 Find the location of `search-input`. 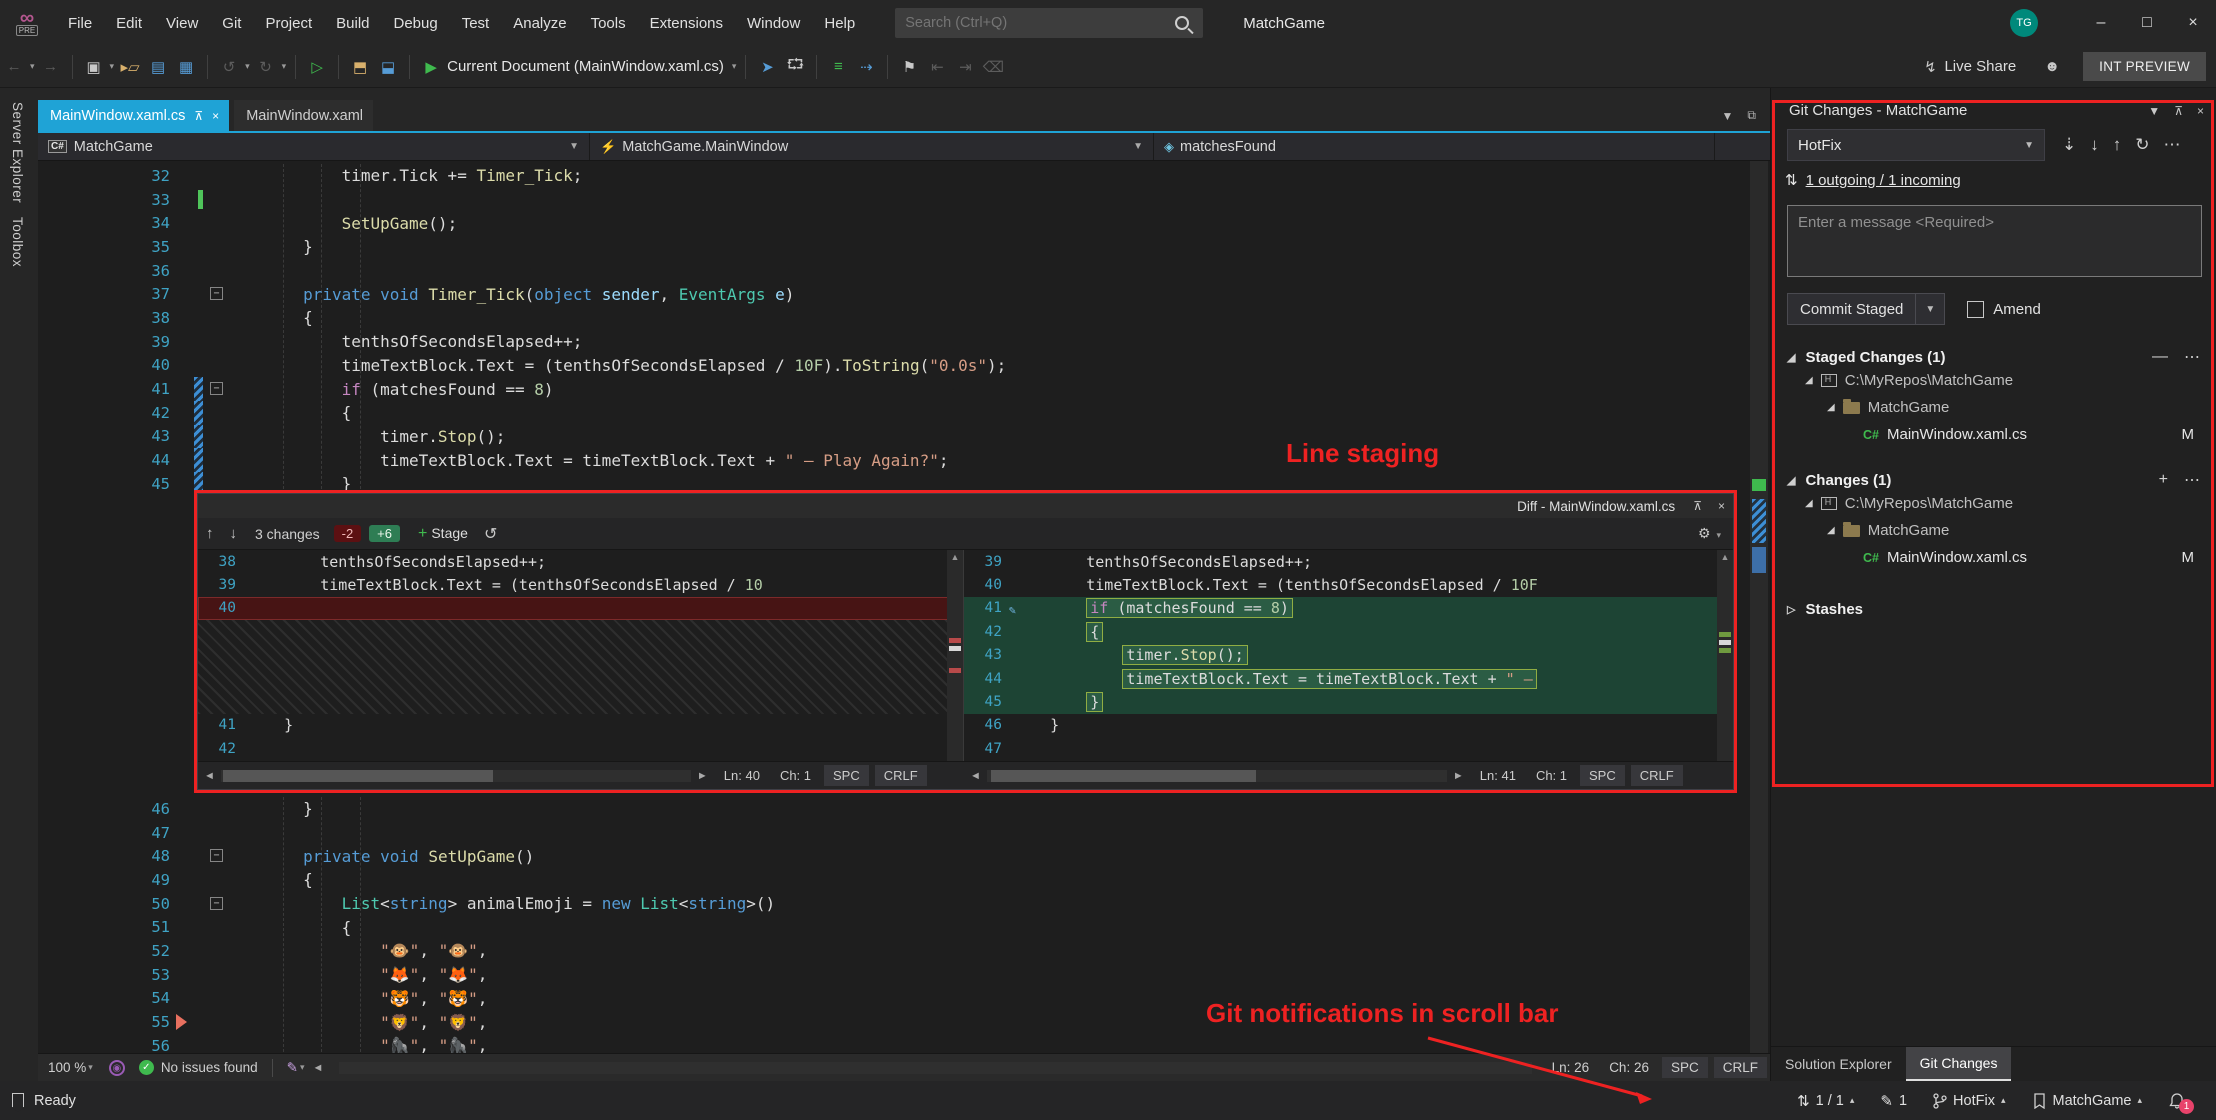

search-input is located at coordinates (1035, 23).